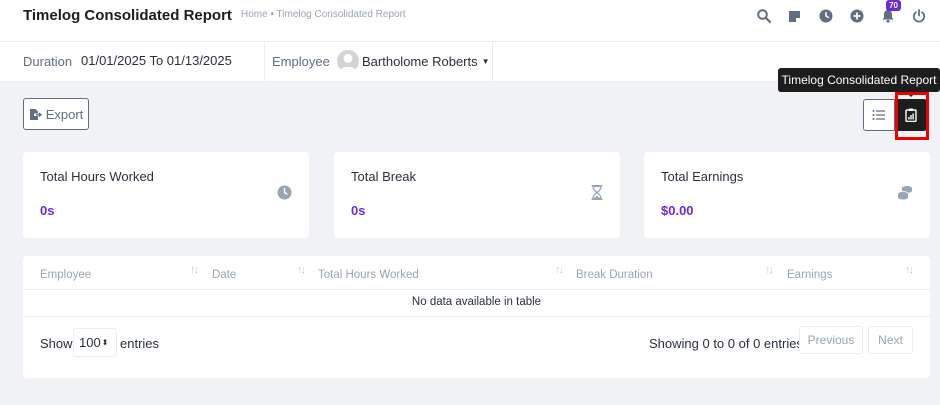 This screenshot has width=940, height=405. What do you see at coordinates (64, 114) in the screenshot?
I see `export-label: Export` at bounding box center [64, 114].